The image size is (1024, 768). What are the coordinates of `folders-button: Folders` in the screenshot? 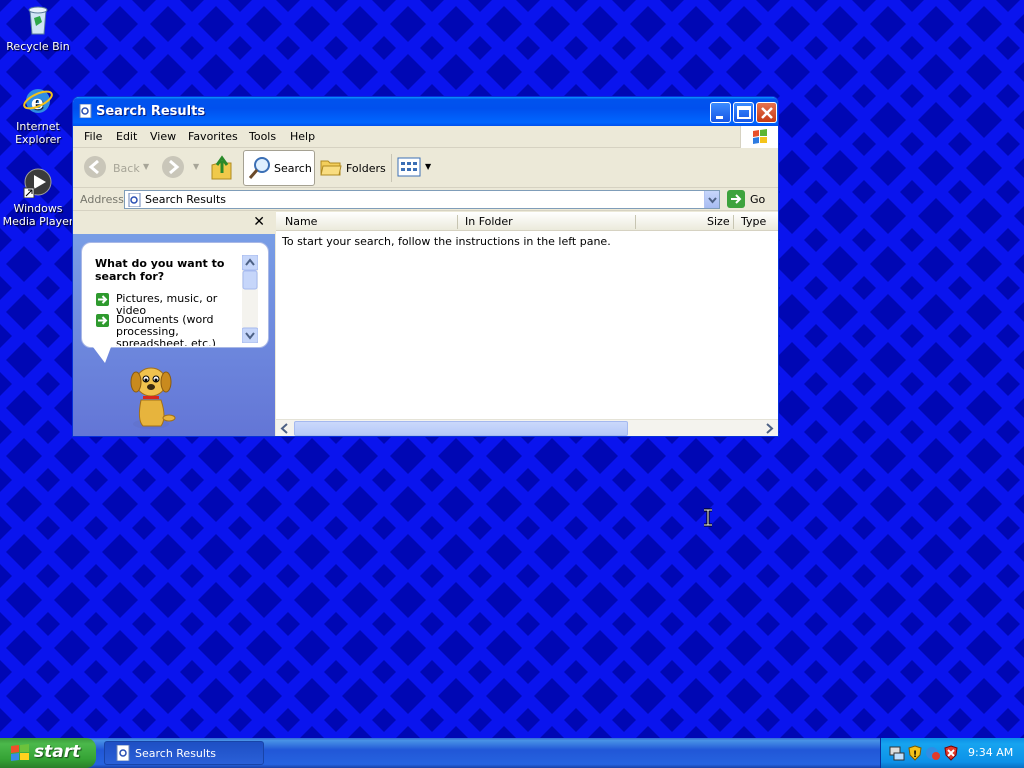 It's located at (352, 168).